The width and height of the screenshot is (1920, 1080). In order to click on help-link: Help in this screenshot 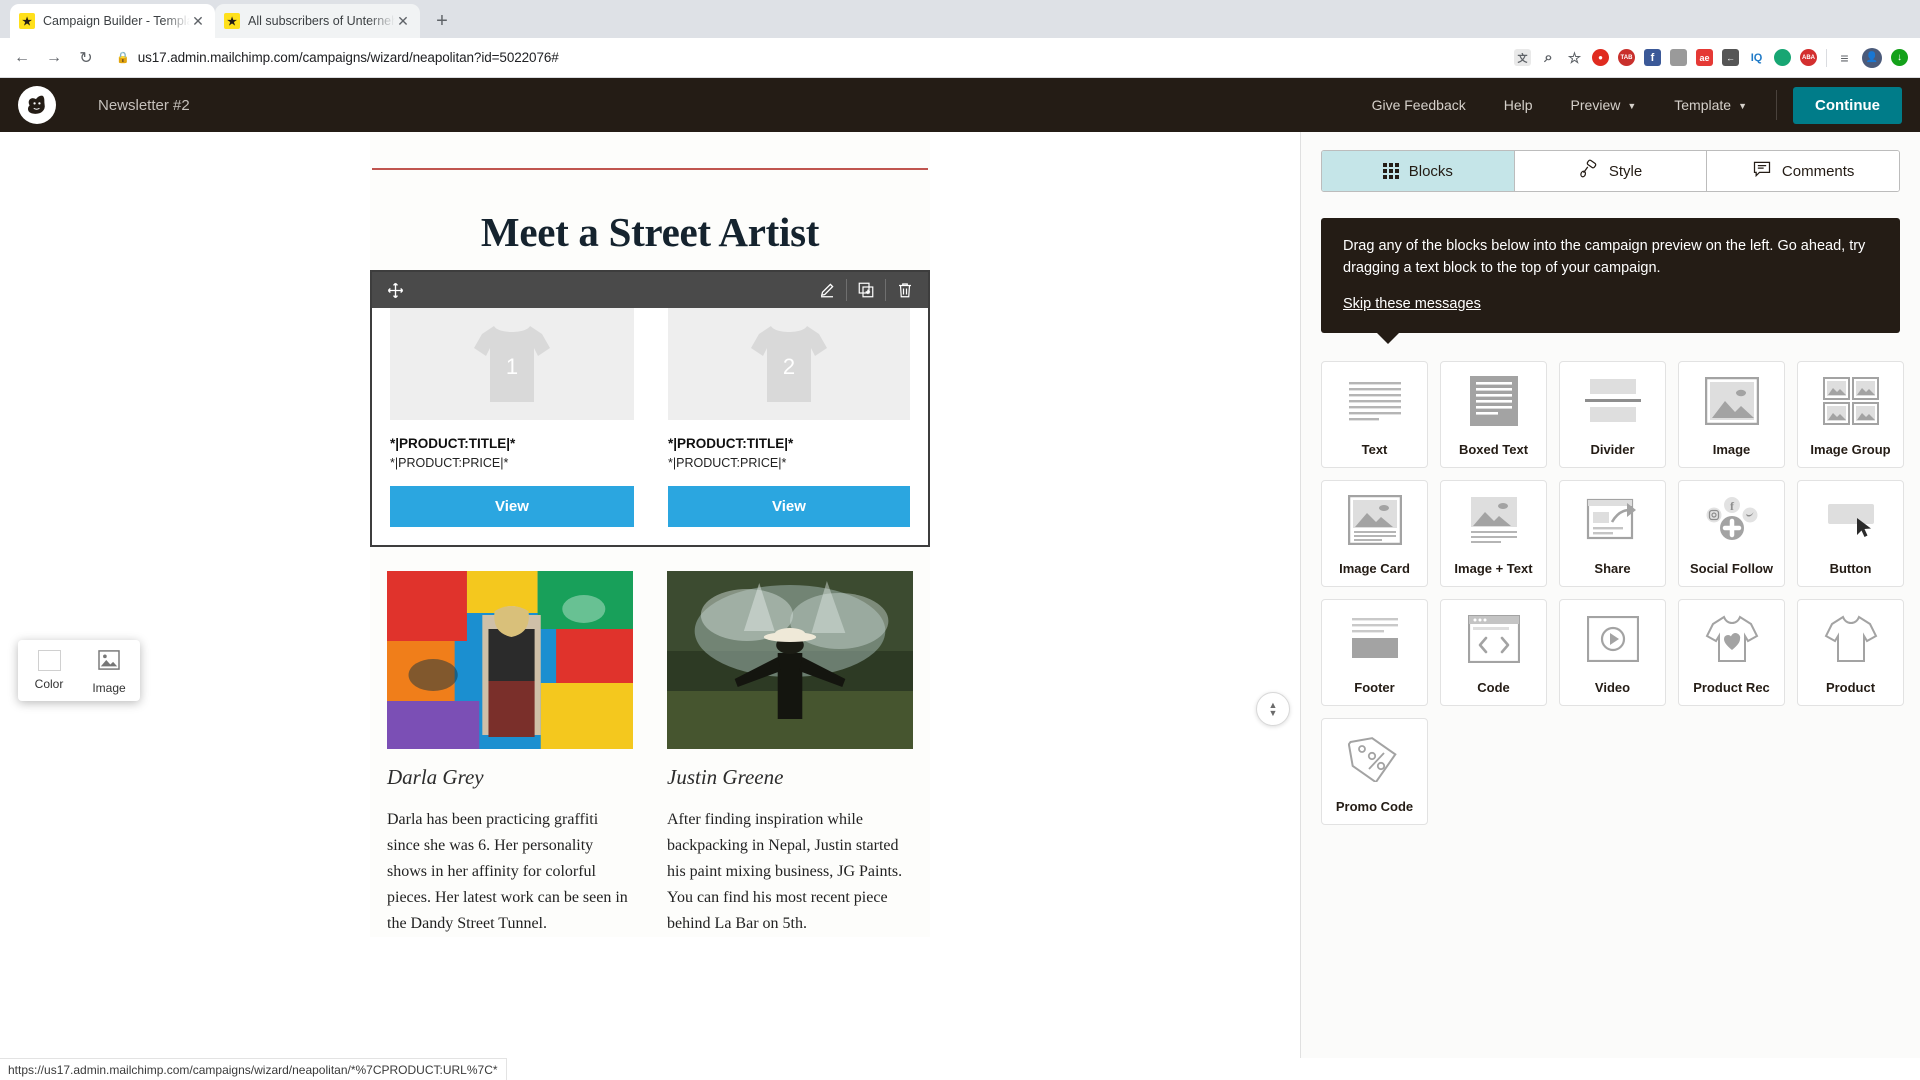, I will do `click(1518, 105)`.